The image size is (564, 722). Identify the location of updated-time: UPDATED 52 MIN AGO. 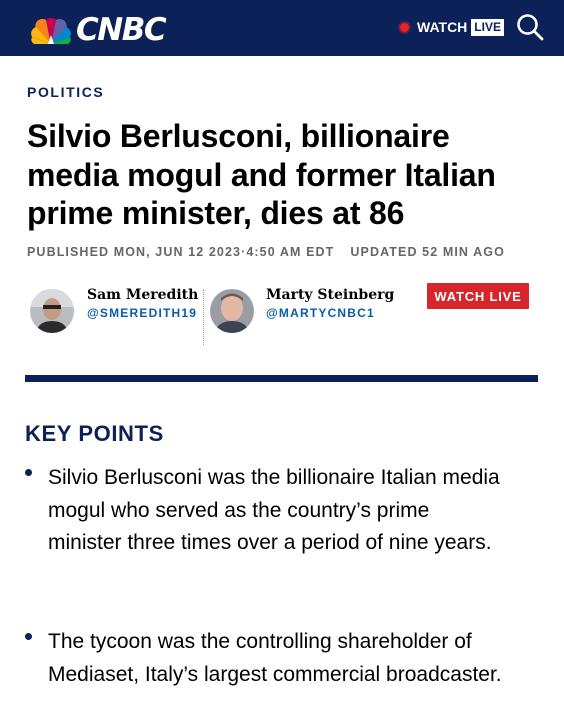
(427, 252).